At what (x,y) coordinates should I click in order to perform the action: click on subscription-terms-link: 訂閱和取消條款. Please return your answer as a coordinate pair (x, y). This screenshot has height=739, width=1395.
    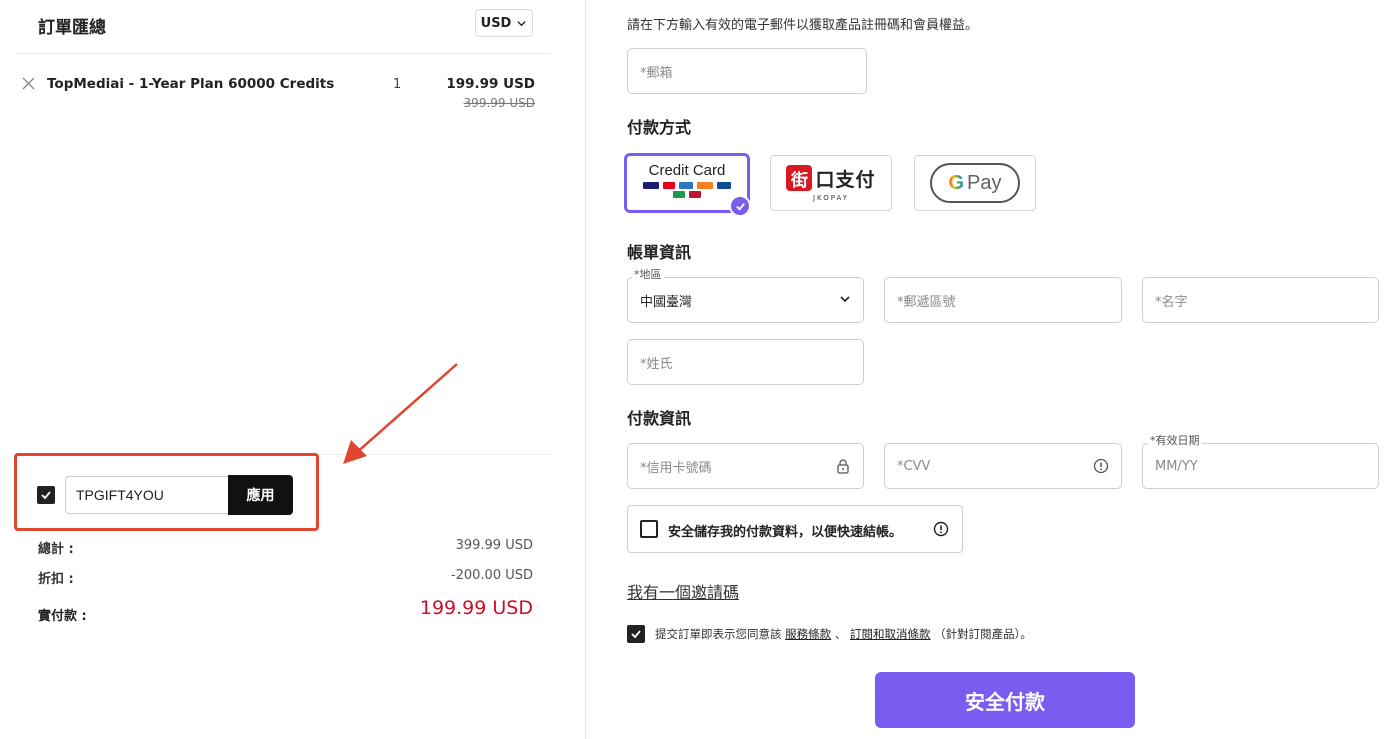
    Looking at the image, I should click on (890, 634).